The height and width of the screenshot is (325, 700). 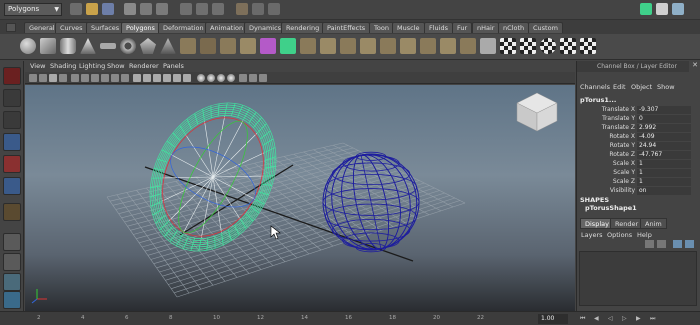 I want to click on poly-sphere-icon, so click(x=28, y=46).